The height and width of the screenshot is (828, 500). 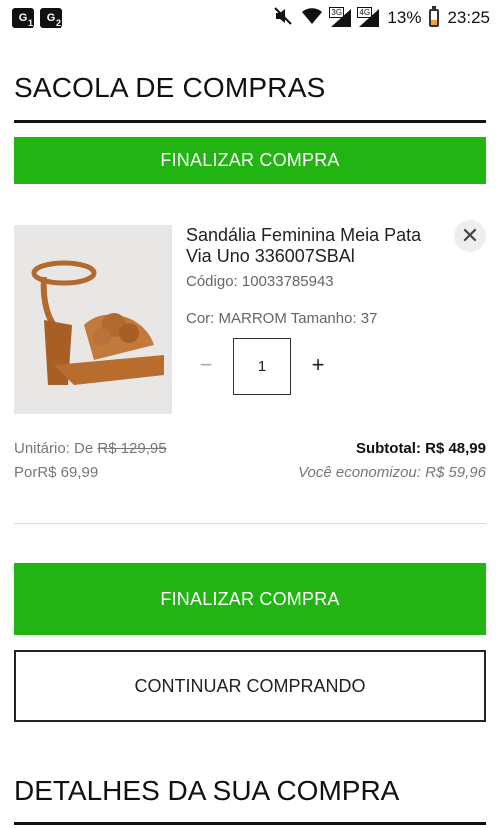 I want to click on mute-icon, so click(x=283, y=18).